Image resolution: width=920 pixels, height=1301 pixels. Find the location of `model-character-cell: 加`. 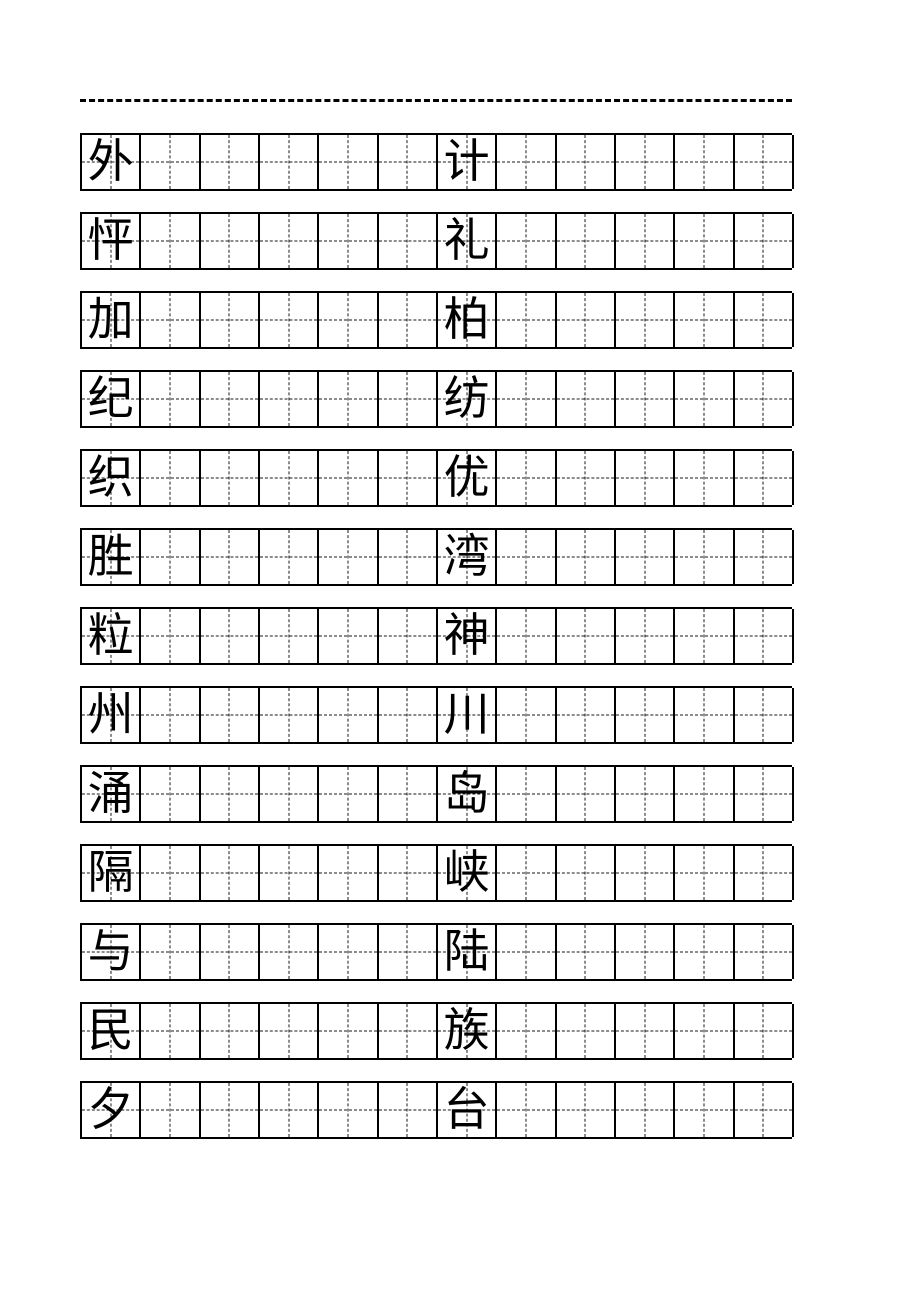

model-character-cell: 加 is located at coordinates (112, 320).